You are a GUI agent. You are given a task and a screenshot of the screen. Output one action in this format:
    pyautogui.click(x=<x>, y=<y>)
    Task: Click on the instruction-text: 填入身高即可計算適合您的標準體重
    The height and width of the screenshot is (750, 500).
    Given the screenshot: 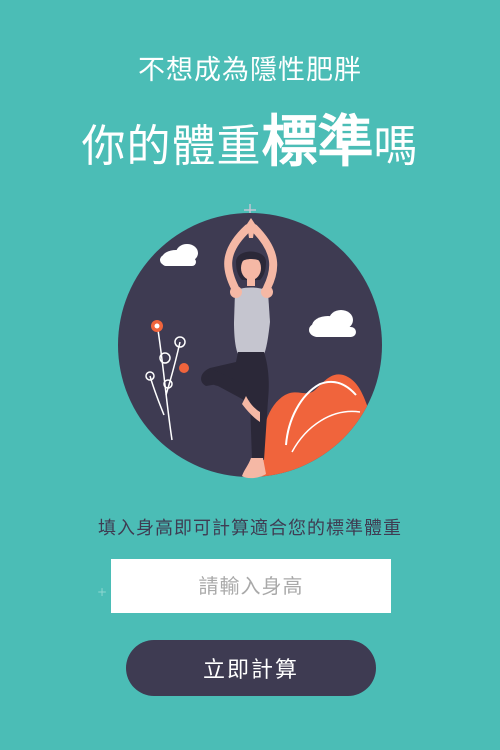 What is the action you would take?
    pyautogui.click(x=250, y=528)
    